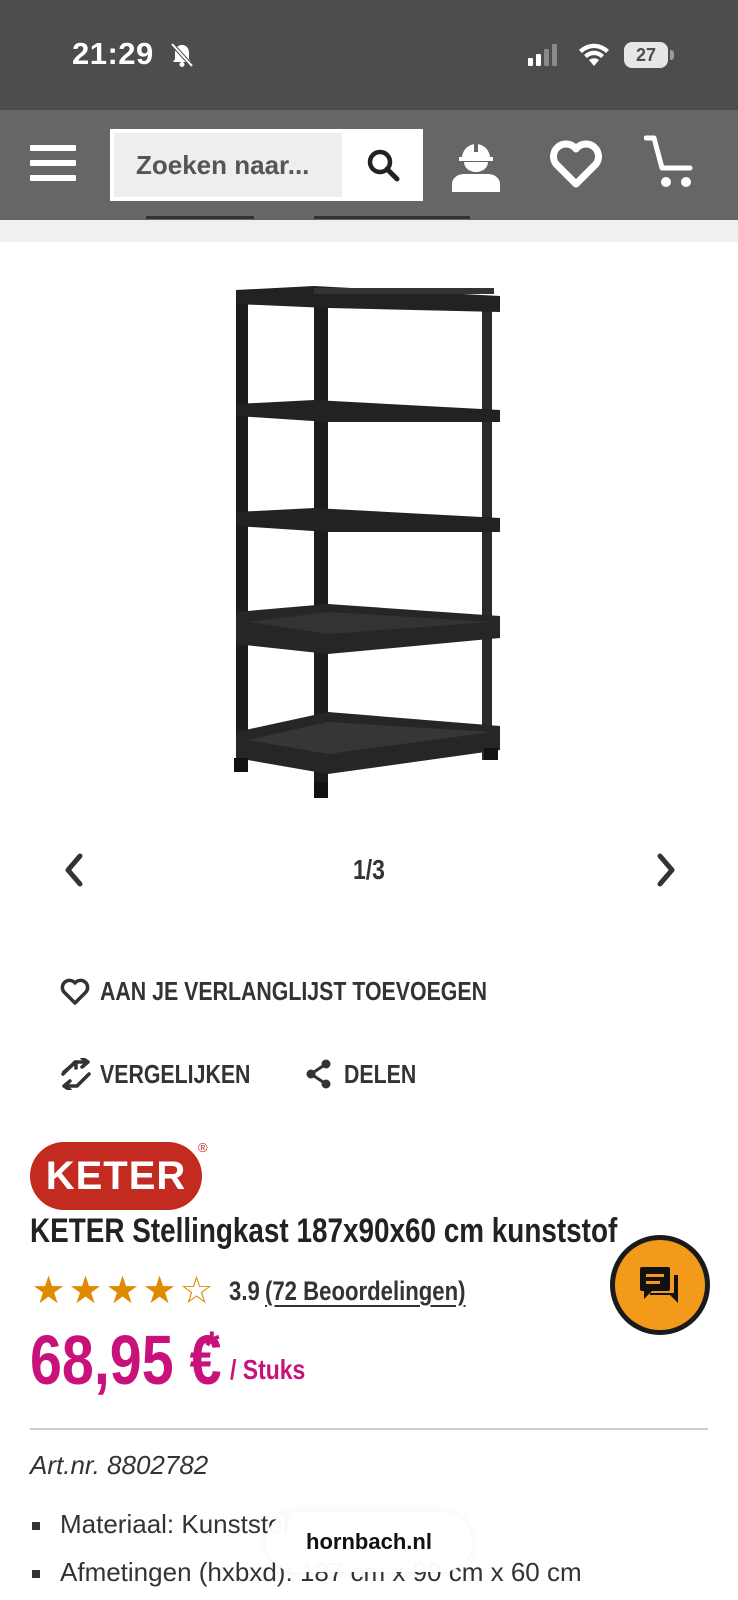 The width and height of the screenshot is (738, 1600). I want to click on star-empty-icon: ☆, so click(196, 1291).